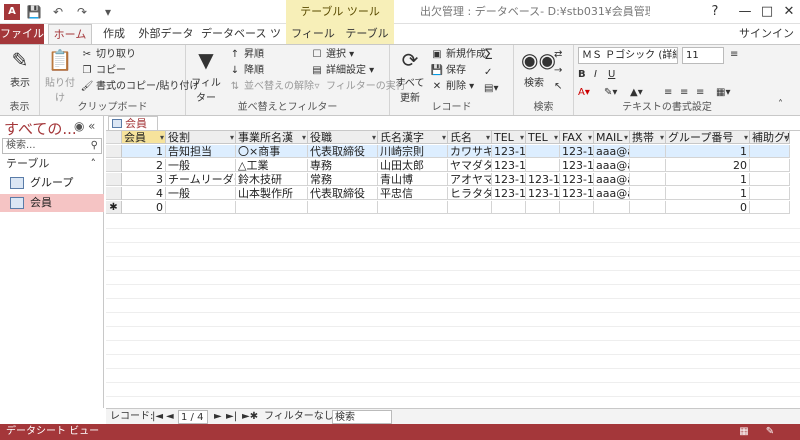 The image size is (800, 440). What do you see at coordinates (201, 165) in the screenshot?
I see `cell-role: 一般` at bounding box center [201, 165].